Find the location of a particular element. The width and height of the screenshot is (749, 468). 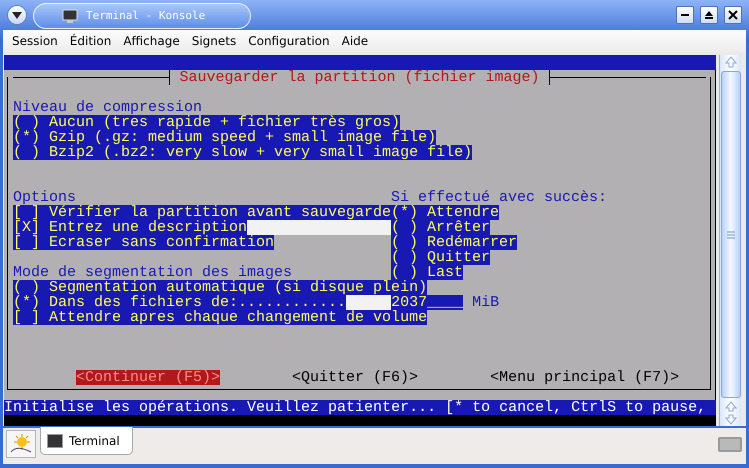

radio-option: ( ) Bzip2 (.bz2: very slow + very small image file) is located at coordinates (242, 152).